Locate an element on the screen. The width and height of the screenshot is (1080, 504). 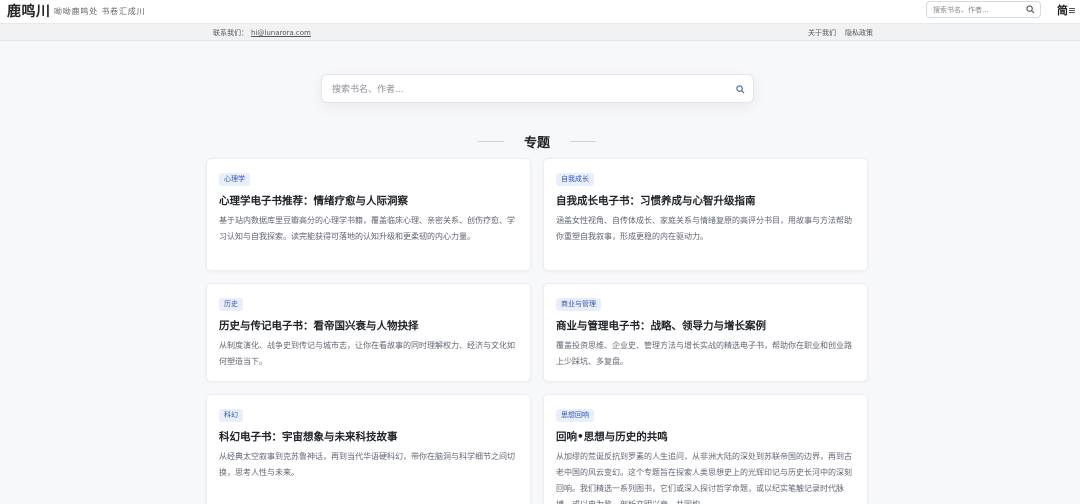
main-search-box is located at coordinates (537, 88).